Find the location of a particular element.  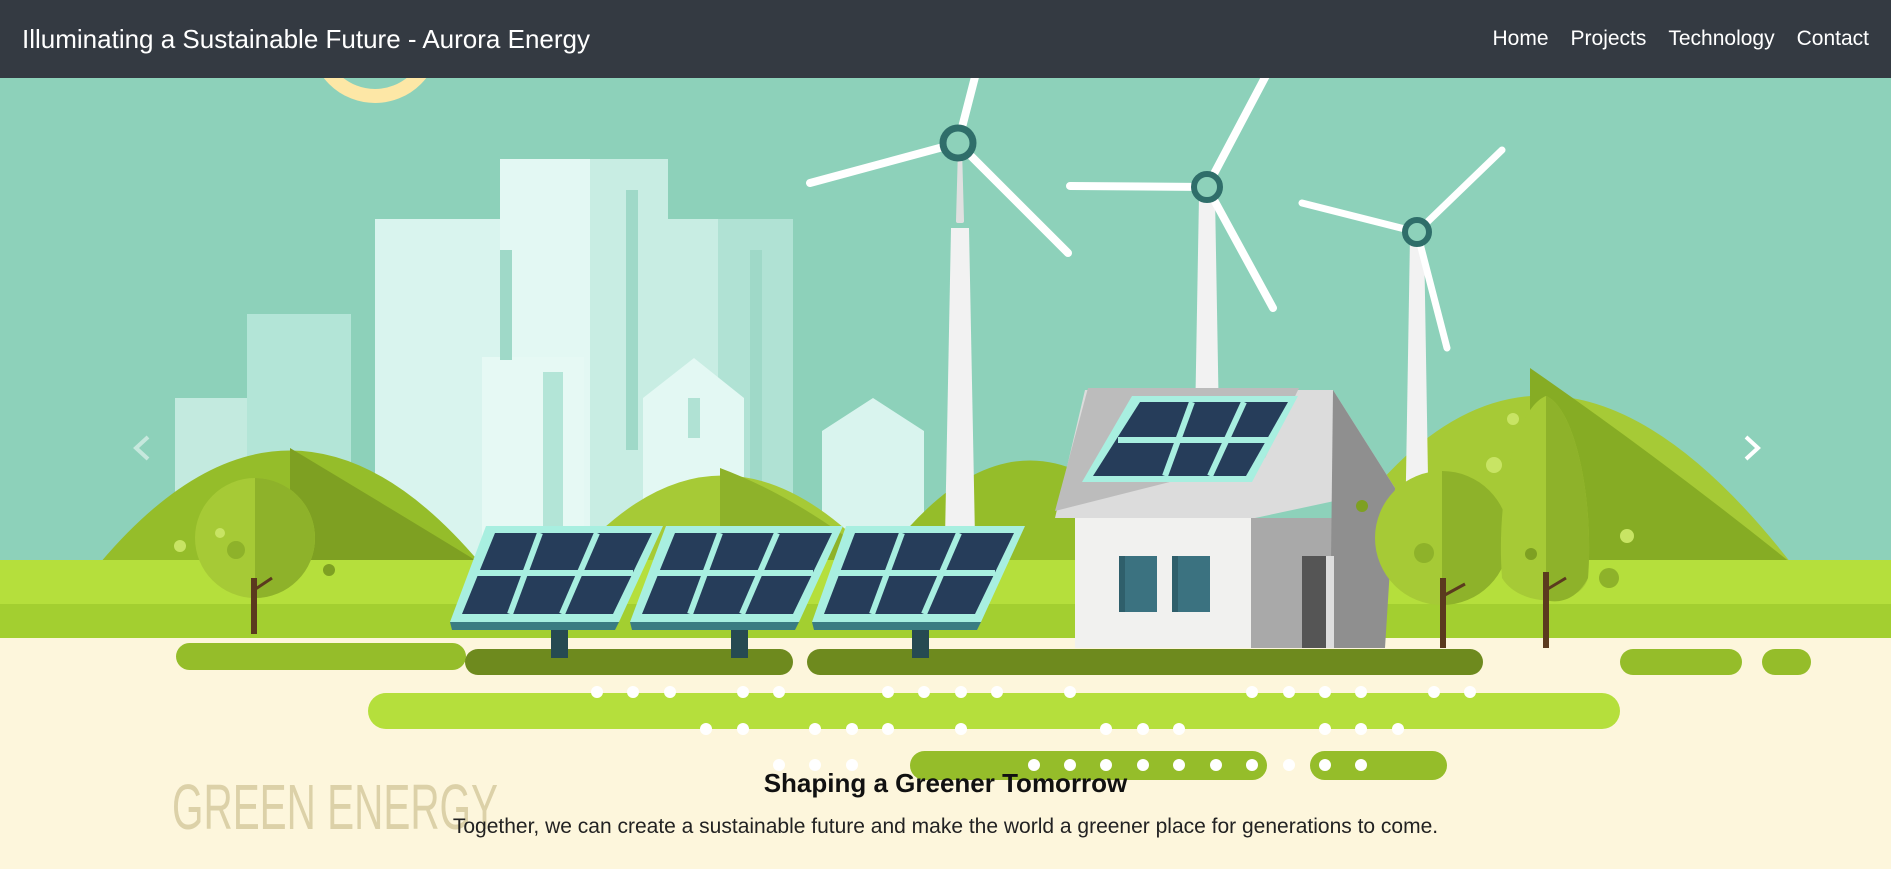

nav-links: Home Projects Technology Contact is located at coordinates (1680, 39).